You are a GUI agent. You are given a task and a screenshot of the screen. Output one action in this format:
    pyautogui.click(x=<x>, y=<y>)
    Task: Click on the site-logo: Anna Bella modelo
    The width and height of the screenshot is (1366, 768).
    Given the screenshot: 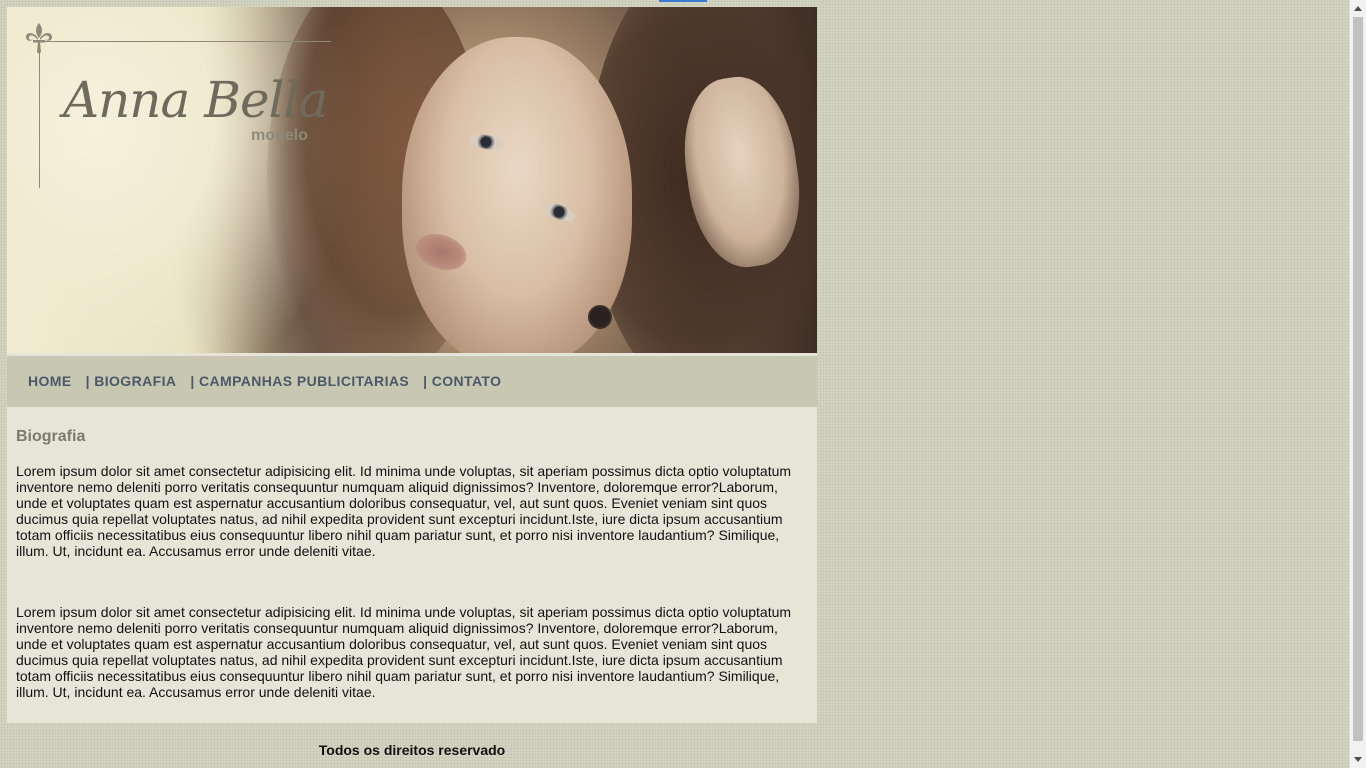 What is the action you would take?
    pyautogui.click(x=181, y=106)
    